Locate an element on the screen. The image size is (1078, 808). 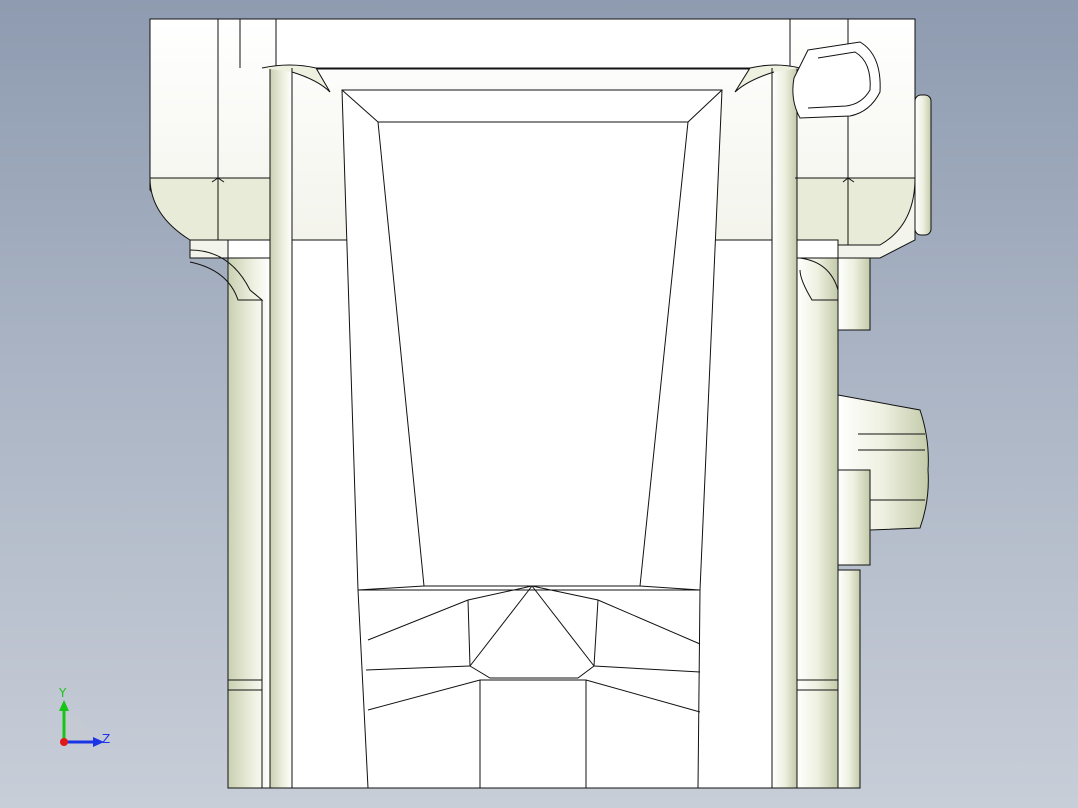
right-boss-low is located at coordinates (854, 517).